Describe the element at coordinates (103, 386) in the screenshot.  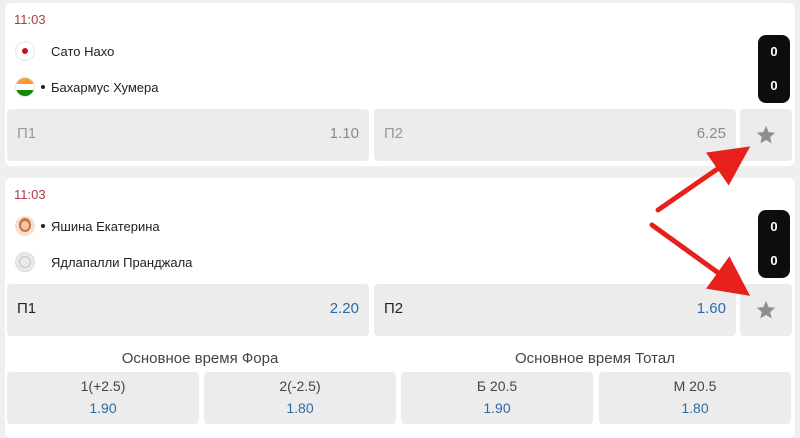
I see `market-option-label: 1(+2.5)` at that location.